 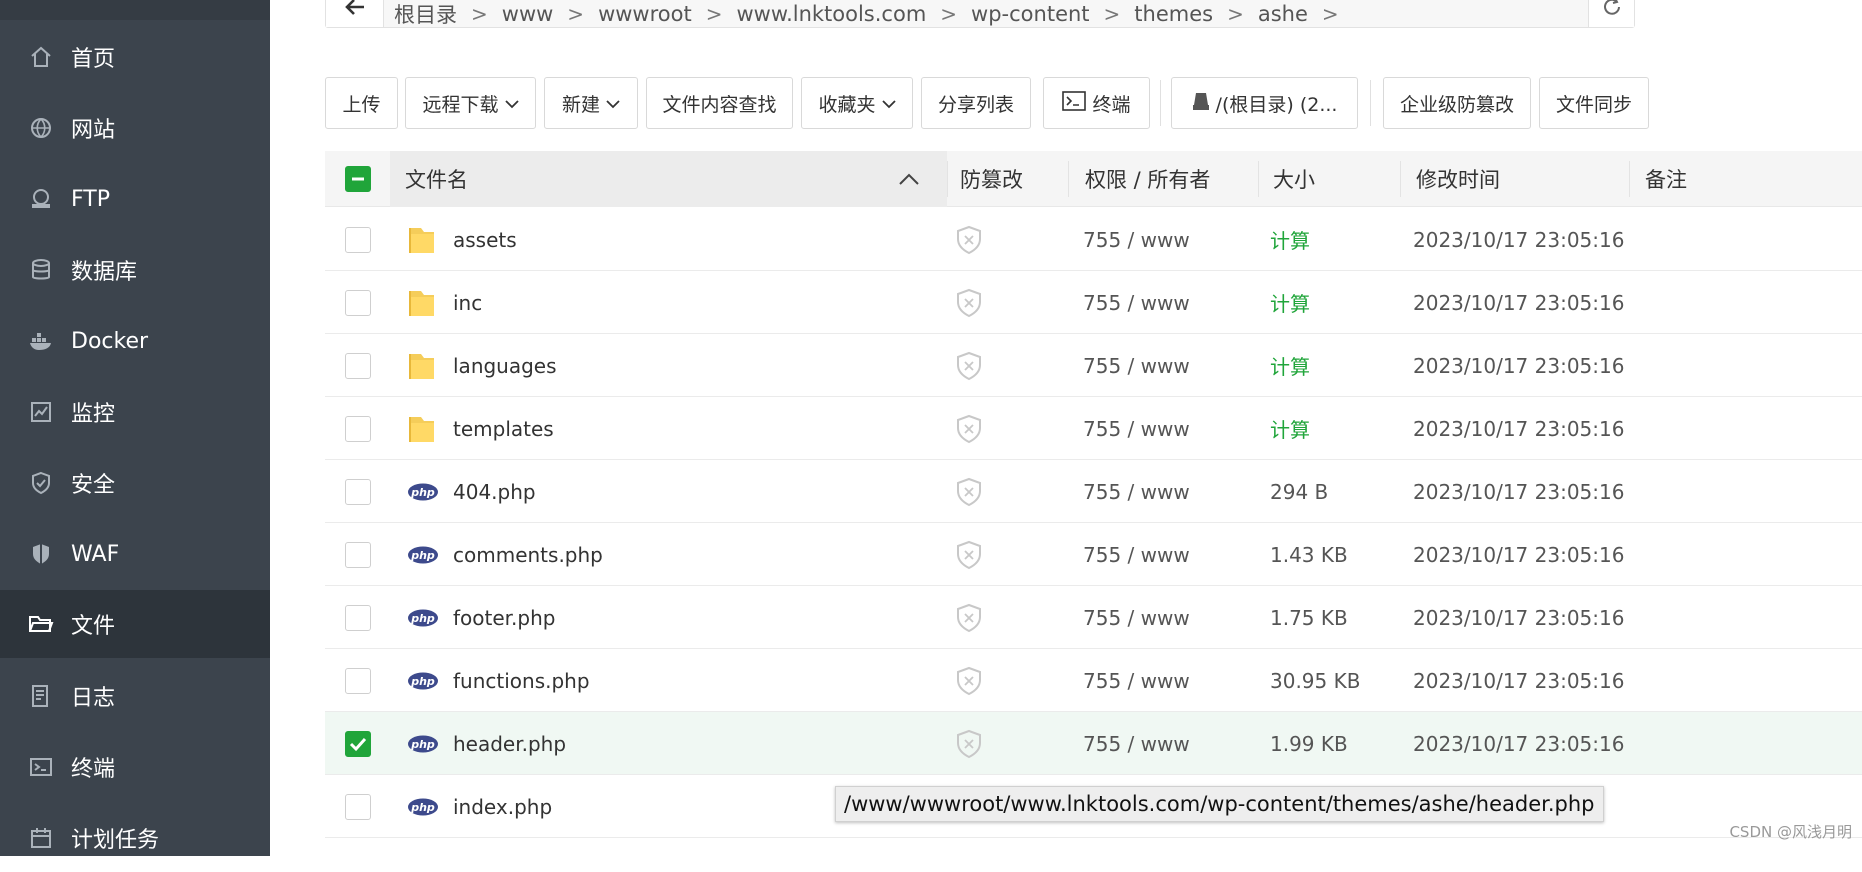 I want to click on breadcrumb-item: wwwroot, so click(x=645, y=14).